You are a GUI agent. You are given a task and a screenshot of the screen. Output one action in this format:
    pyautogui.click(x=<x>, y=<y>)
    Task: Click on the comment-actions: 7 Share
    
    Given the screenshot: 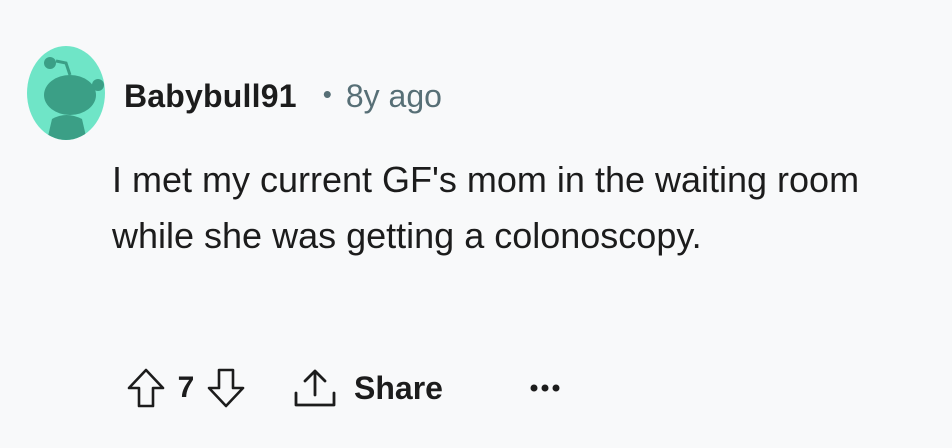 What is the action you would take?
    pyautogui.click(x=343, y=388)
    